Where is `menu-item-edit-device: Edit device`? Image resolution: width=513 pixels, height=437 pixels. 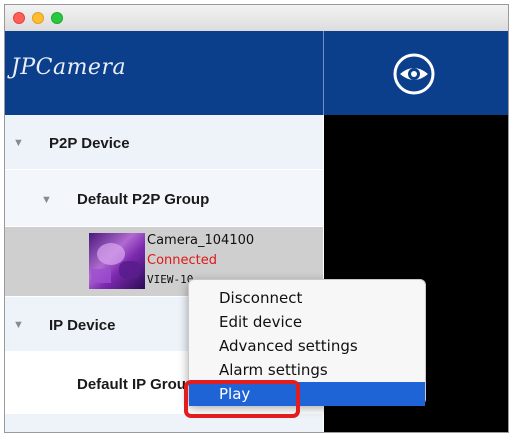 menu-item-edit-device: Edit device is located at coordinates (307, 322).